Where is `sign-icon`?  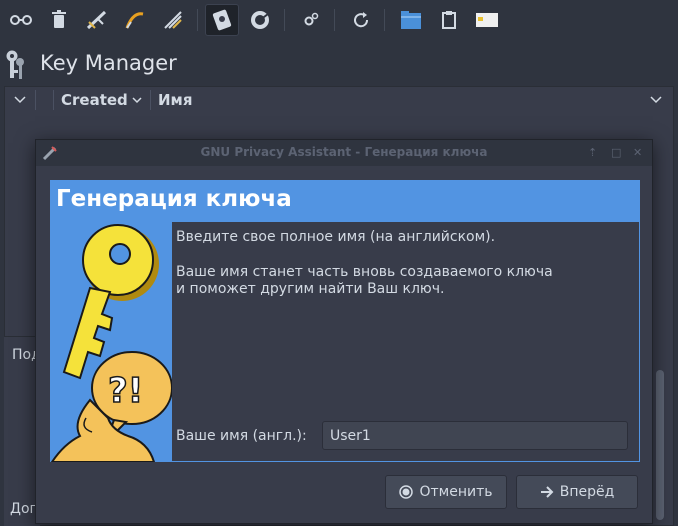 sign-icon is located at coordinates (96, 20).